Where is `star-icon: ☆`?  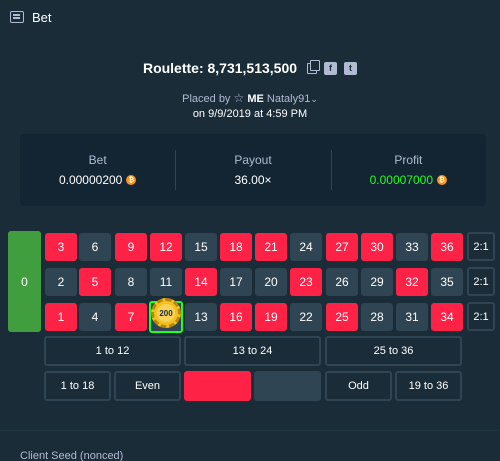
star-icon: ☆ is located at coordinates (239, 98).